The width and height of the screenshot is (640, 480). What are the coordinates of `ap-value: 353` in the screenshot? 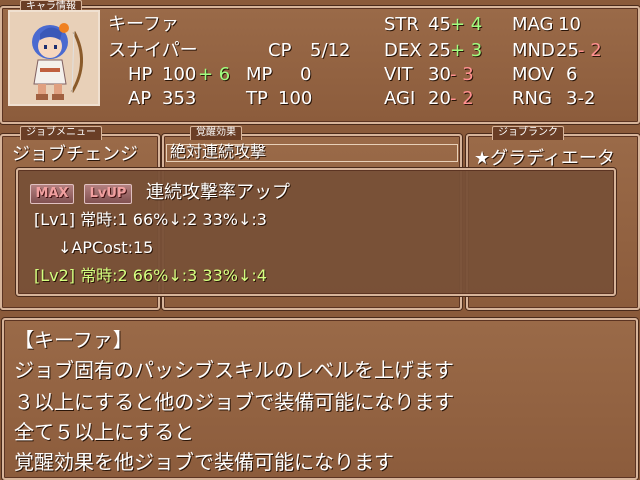 It's located at (179, 98).